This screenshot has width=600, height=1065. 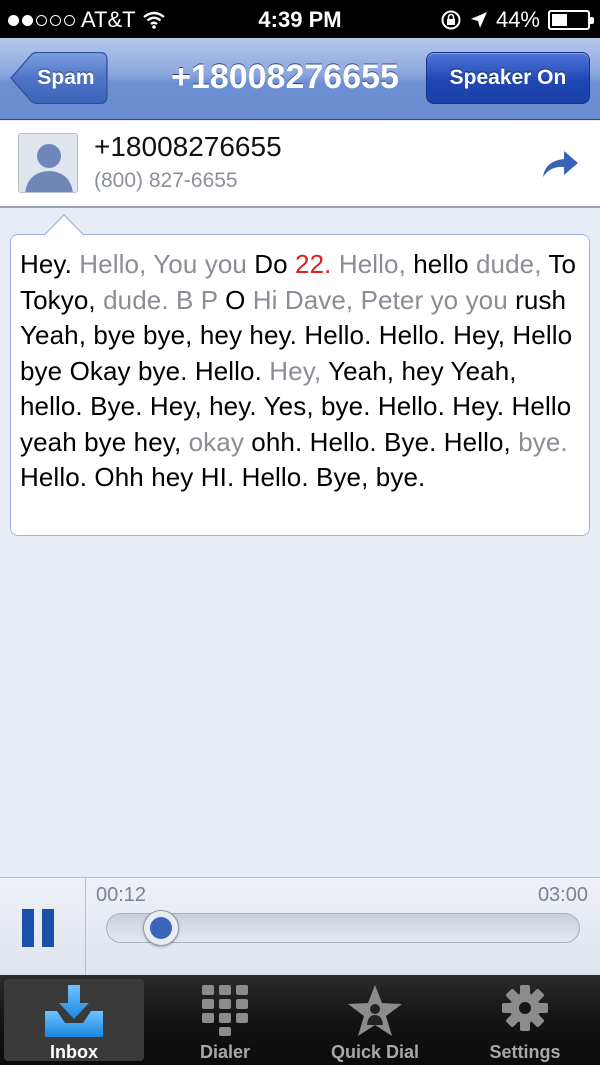 I want to click on transcript-word: dude., so click(x=136, y=299).